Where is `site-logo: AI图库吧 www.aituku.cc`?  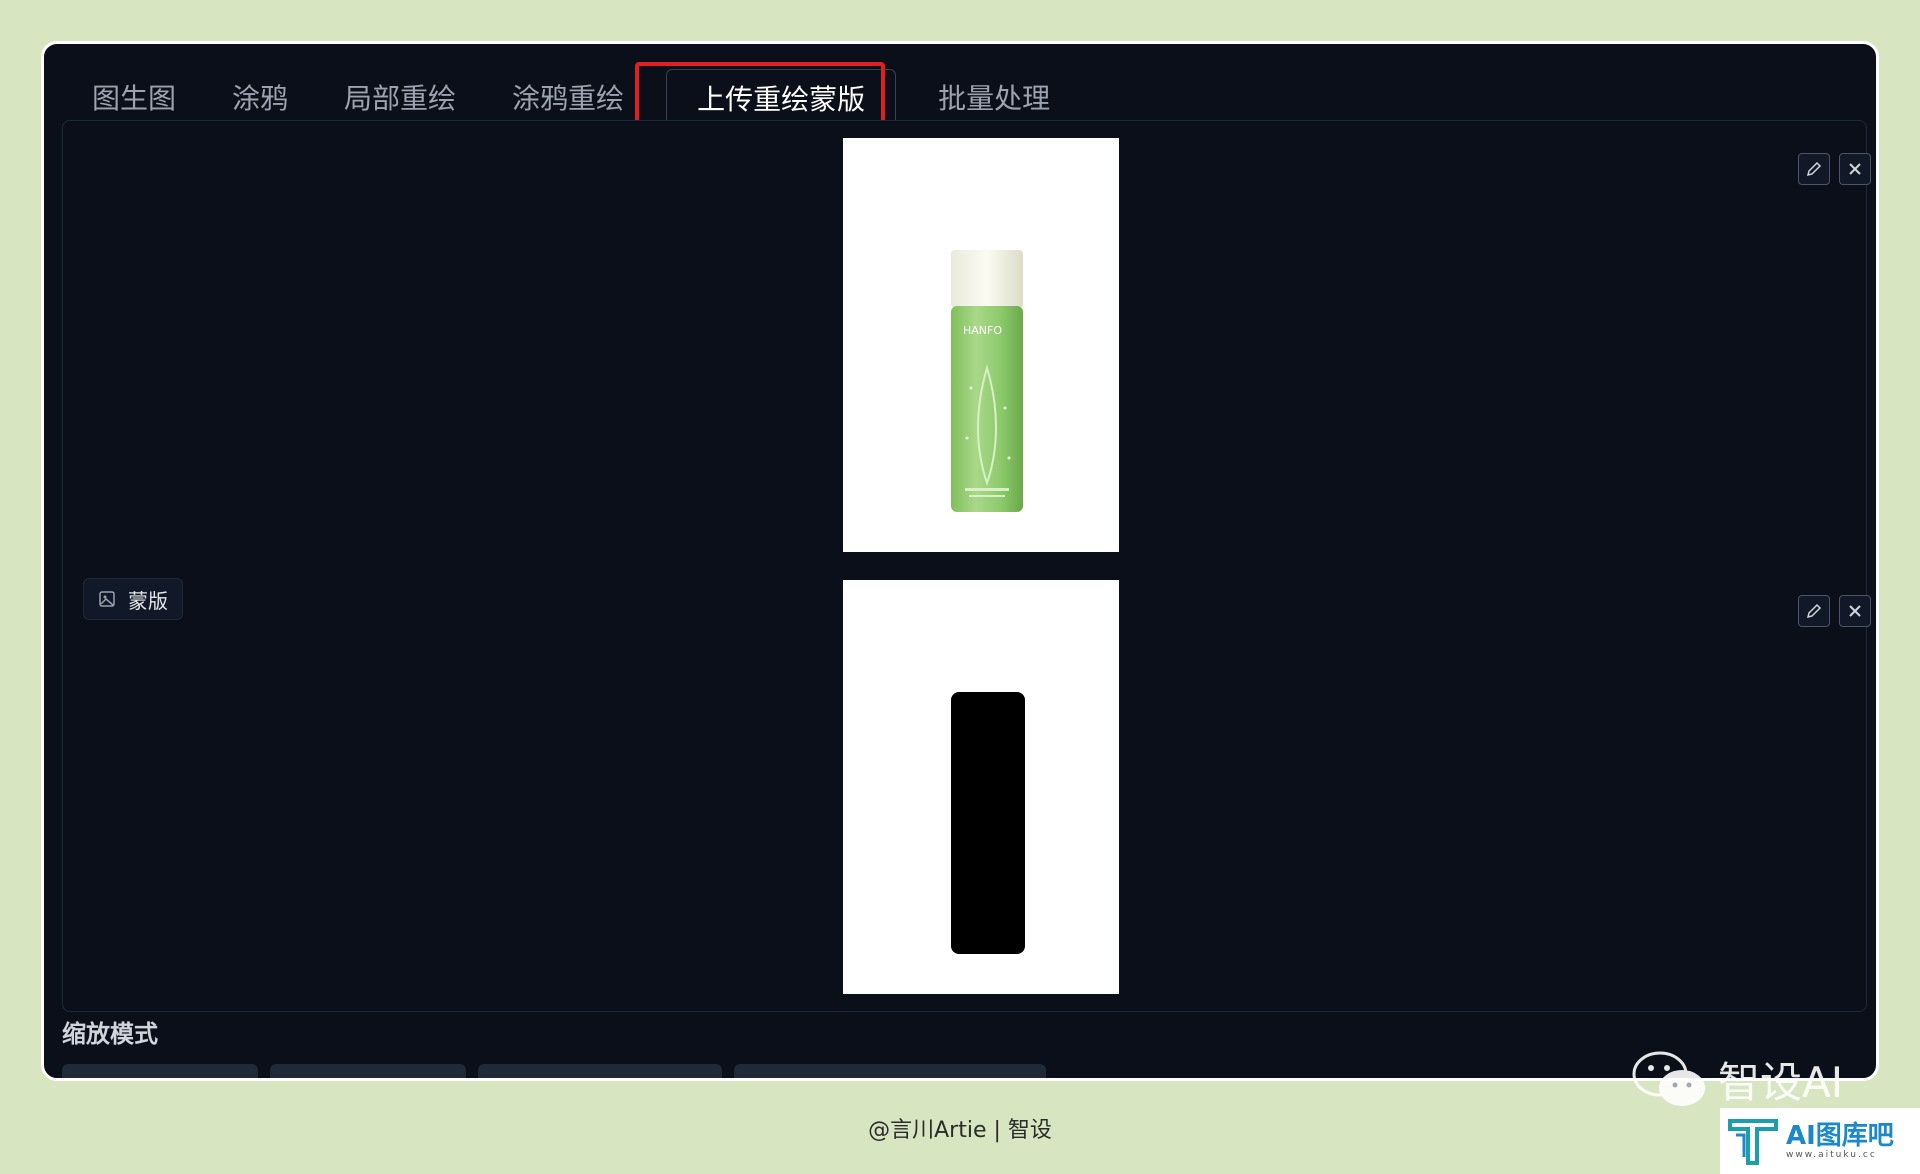 site-logo: AI图库吧 www.aituku.cc is located at coordinates (1820, 1141).